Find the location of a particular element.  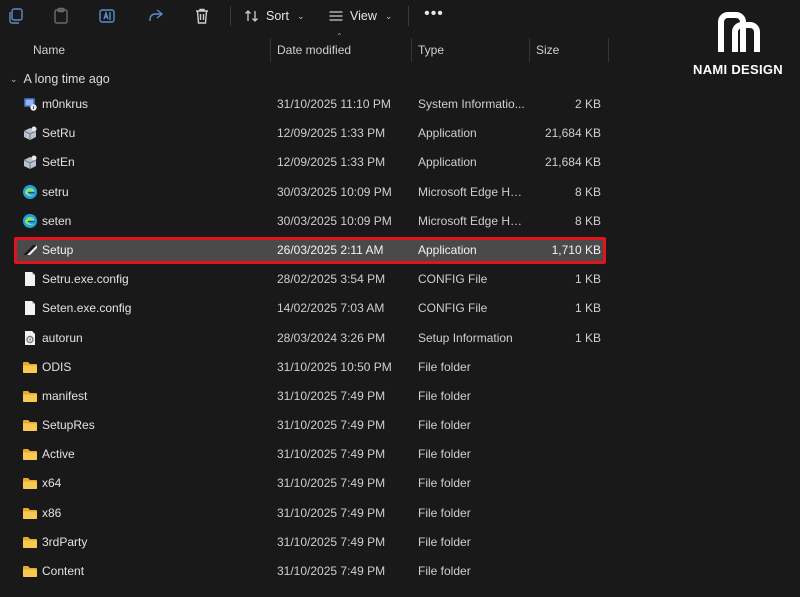

file-size: 2 KB is located at coordinates (587, 104).